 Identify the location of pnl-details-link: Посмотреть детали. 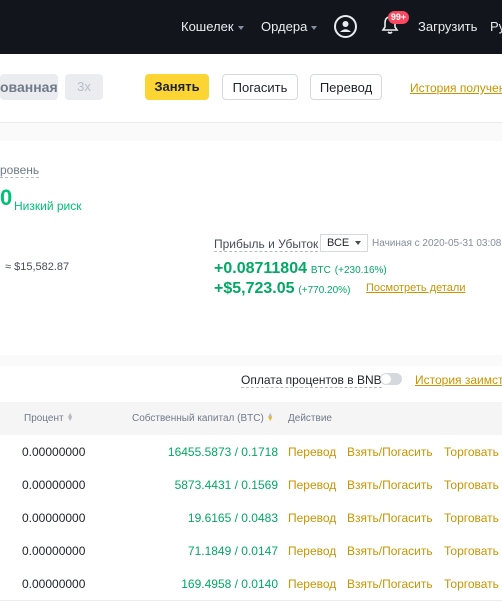
(415, 288).